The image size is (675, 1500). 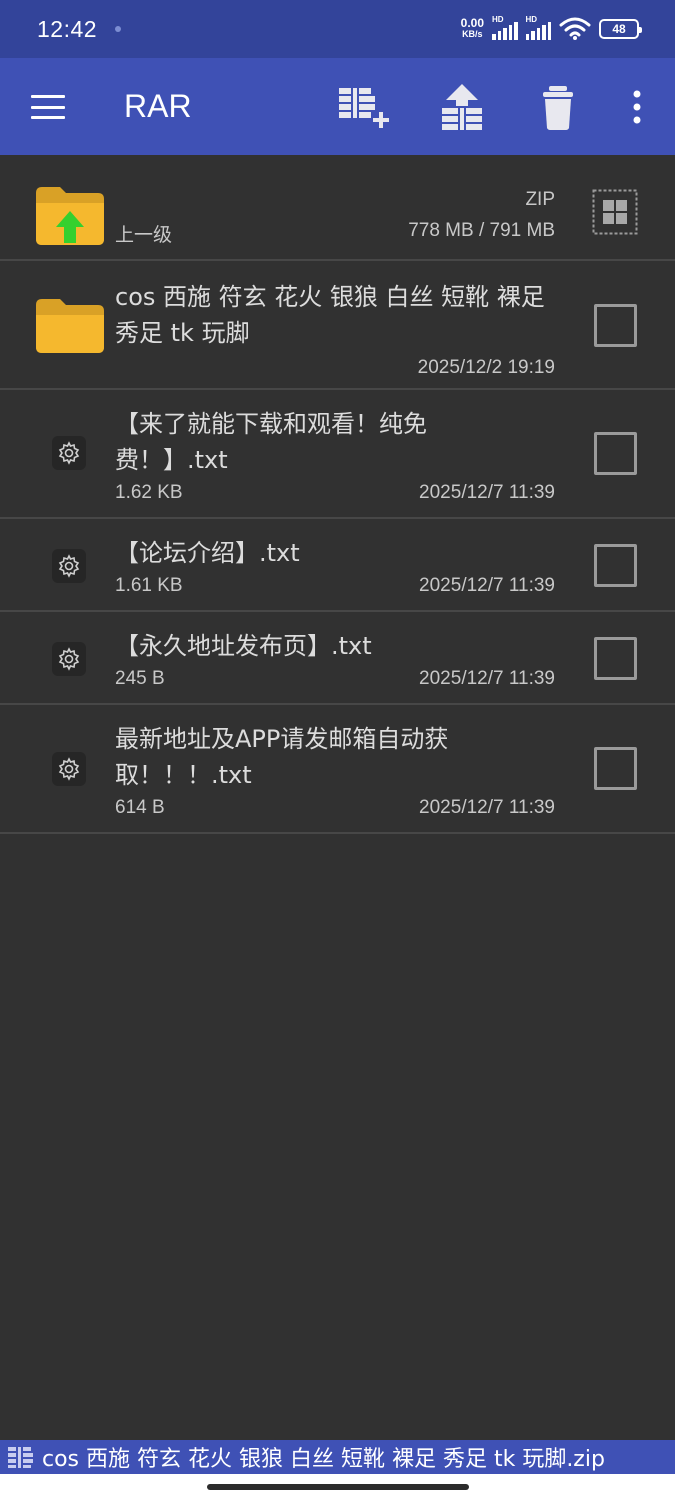 I want to click on app-title: RAR, so click(x=158, y=106).